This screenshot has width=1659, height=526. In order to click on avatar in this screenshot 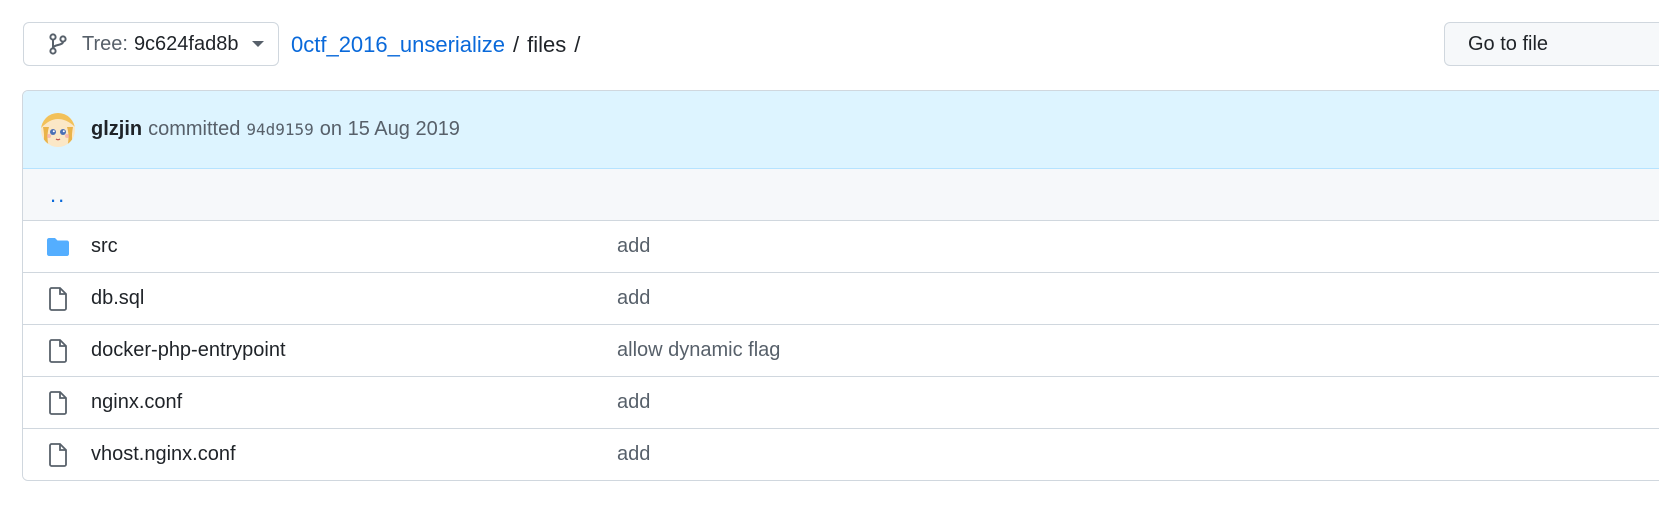, I will do `click(58, 129)`.